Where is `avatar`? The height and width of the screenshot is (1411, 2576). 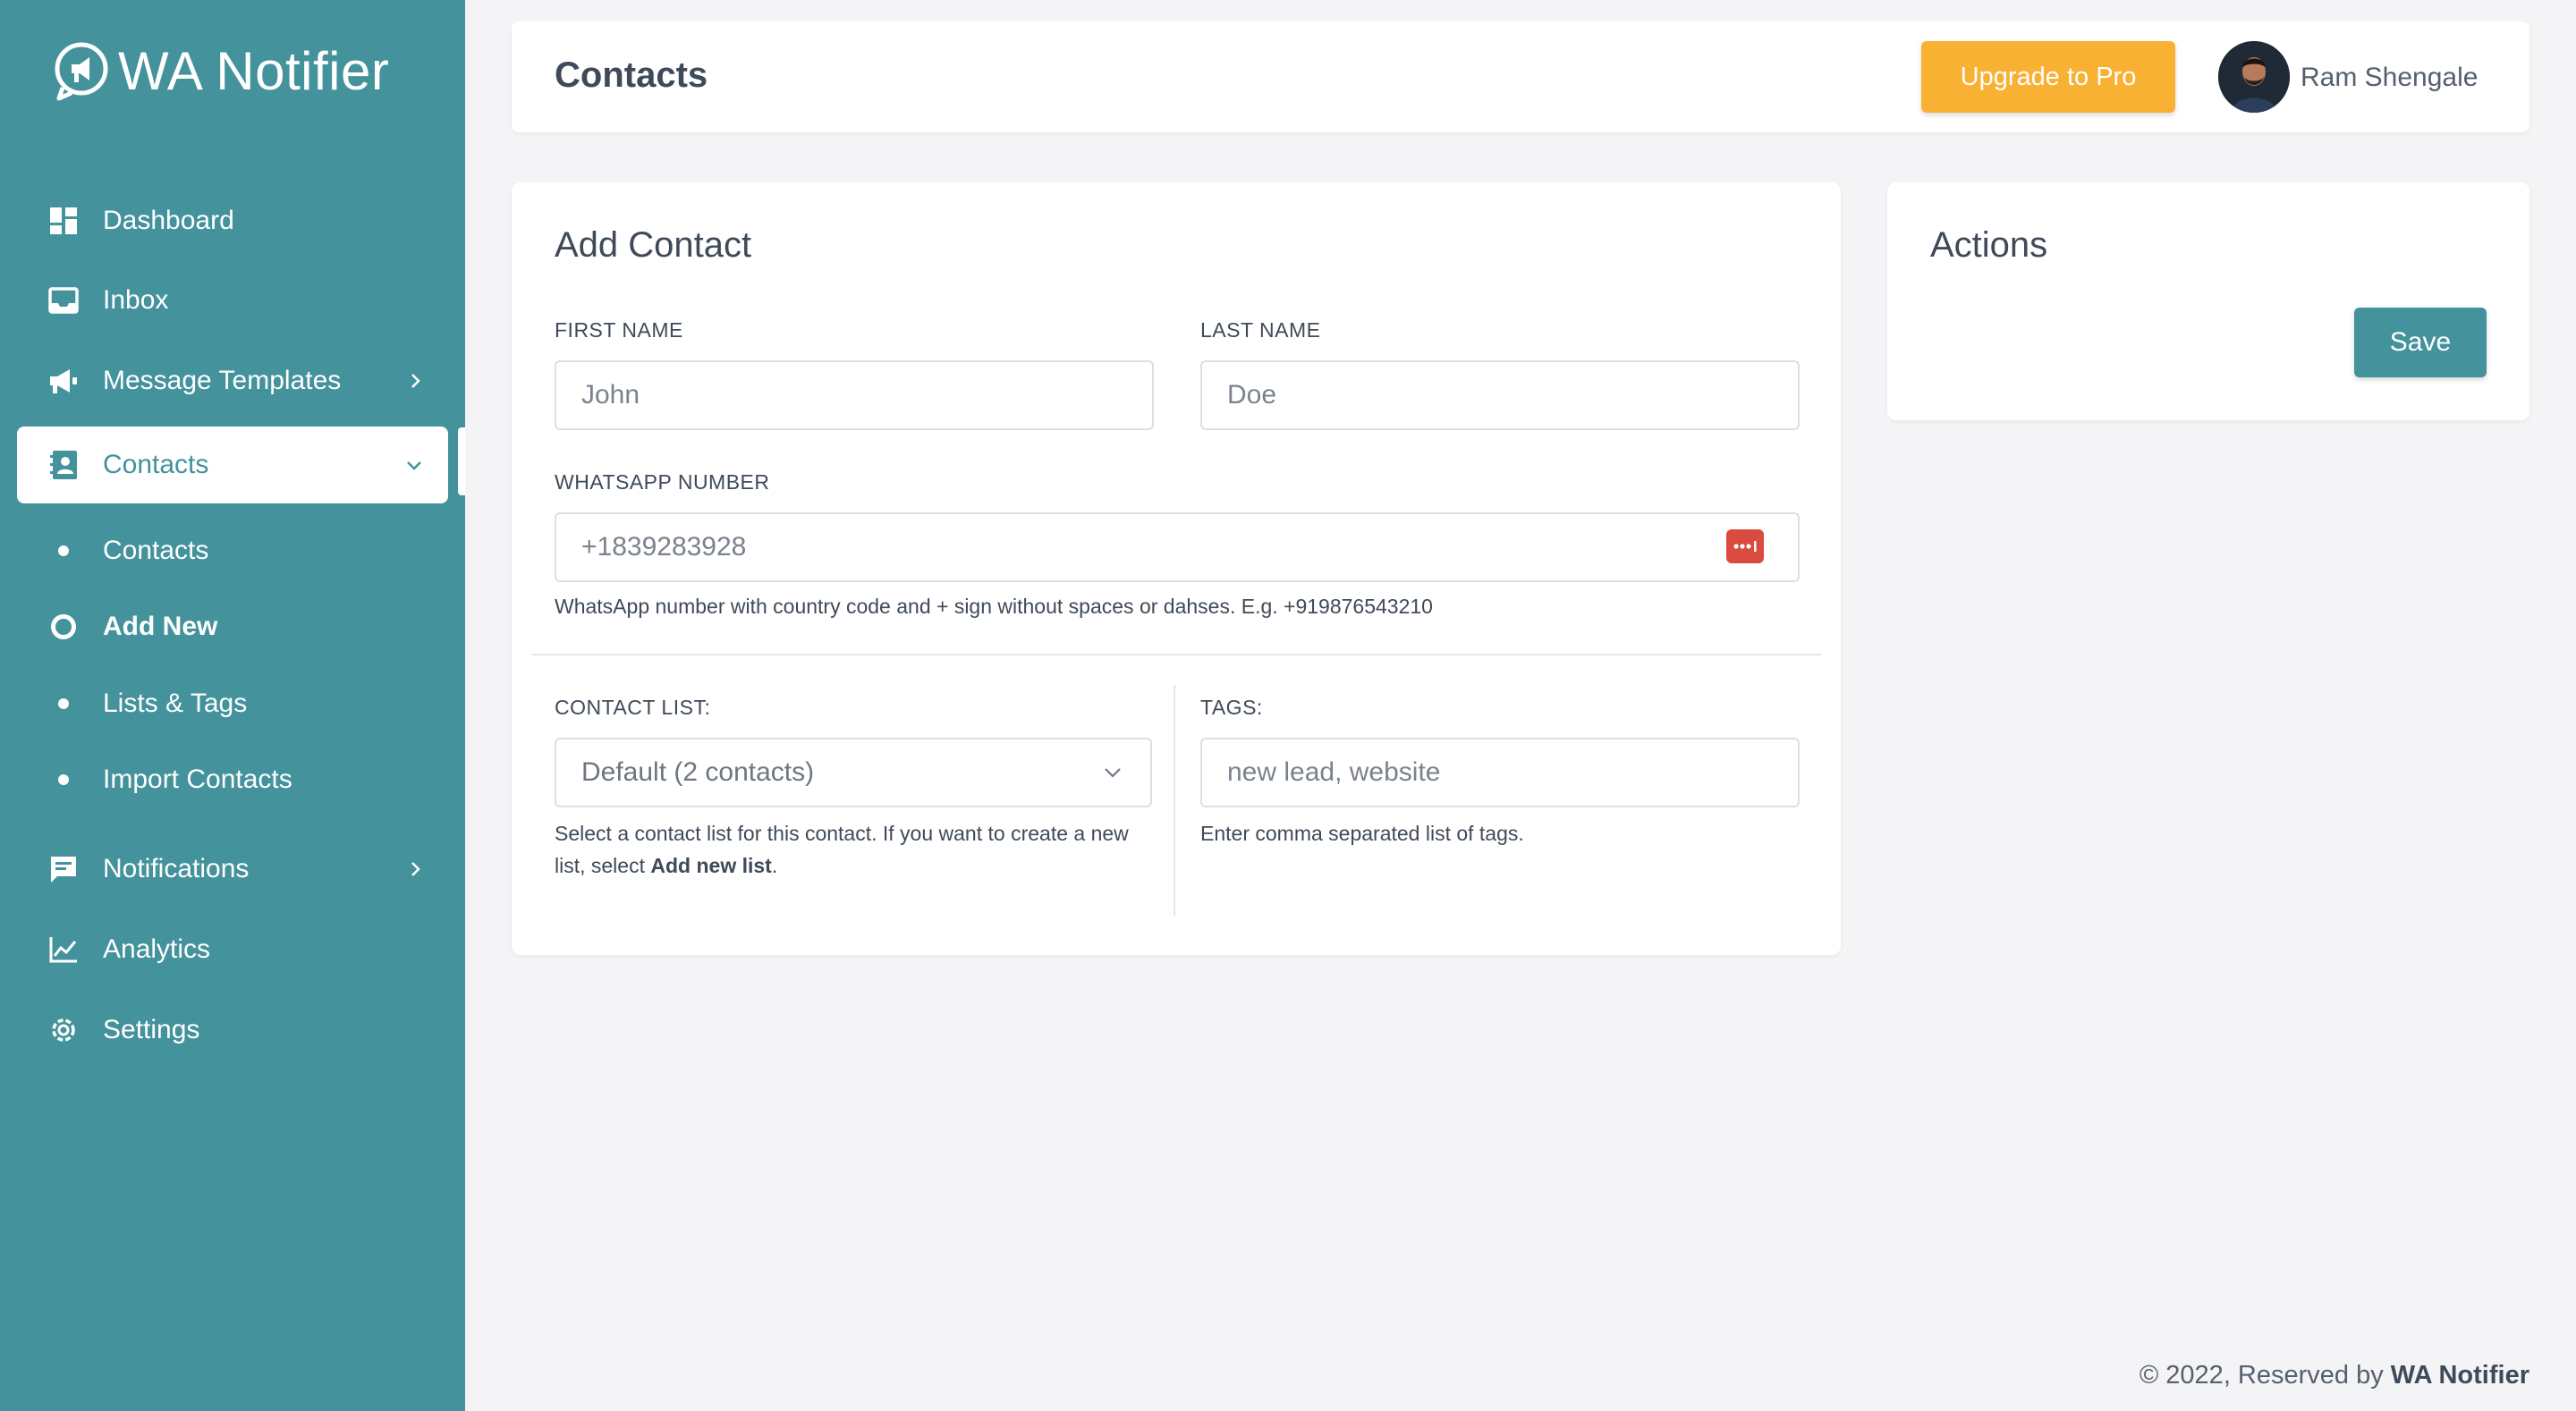
avatar is located at coordinates (2254, 77).